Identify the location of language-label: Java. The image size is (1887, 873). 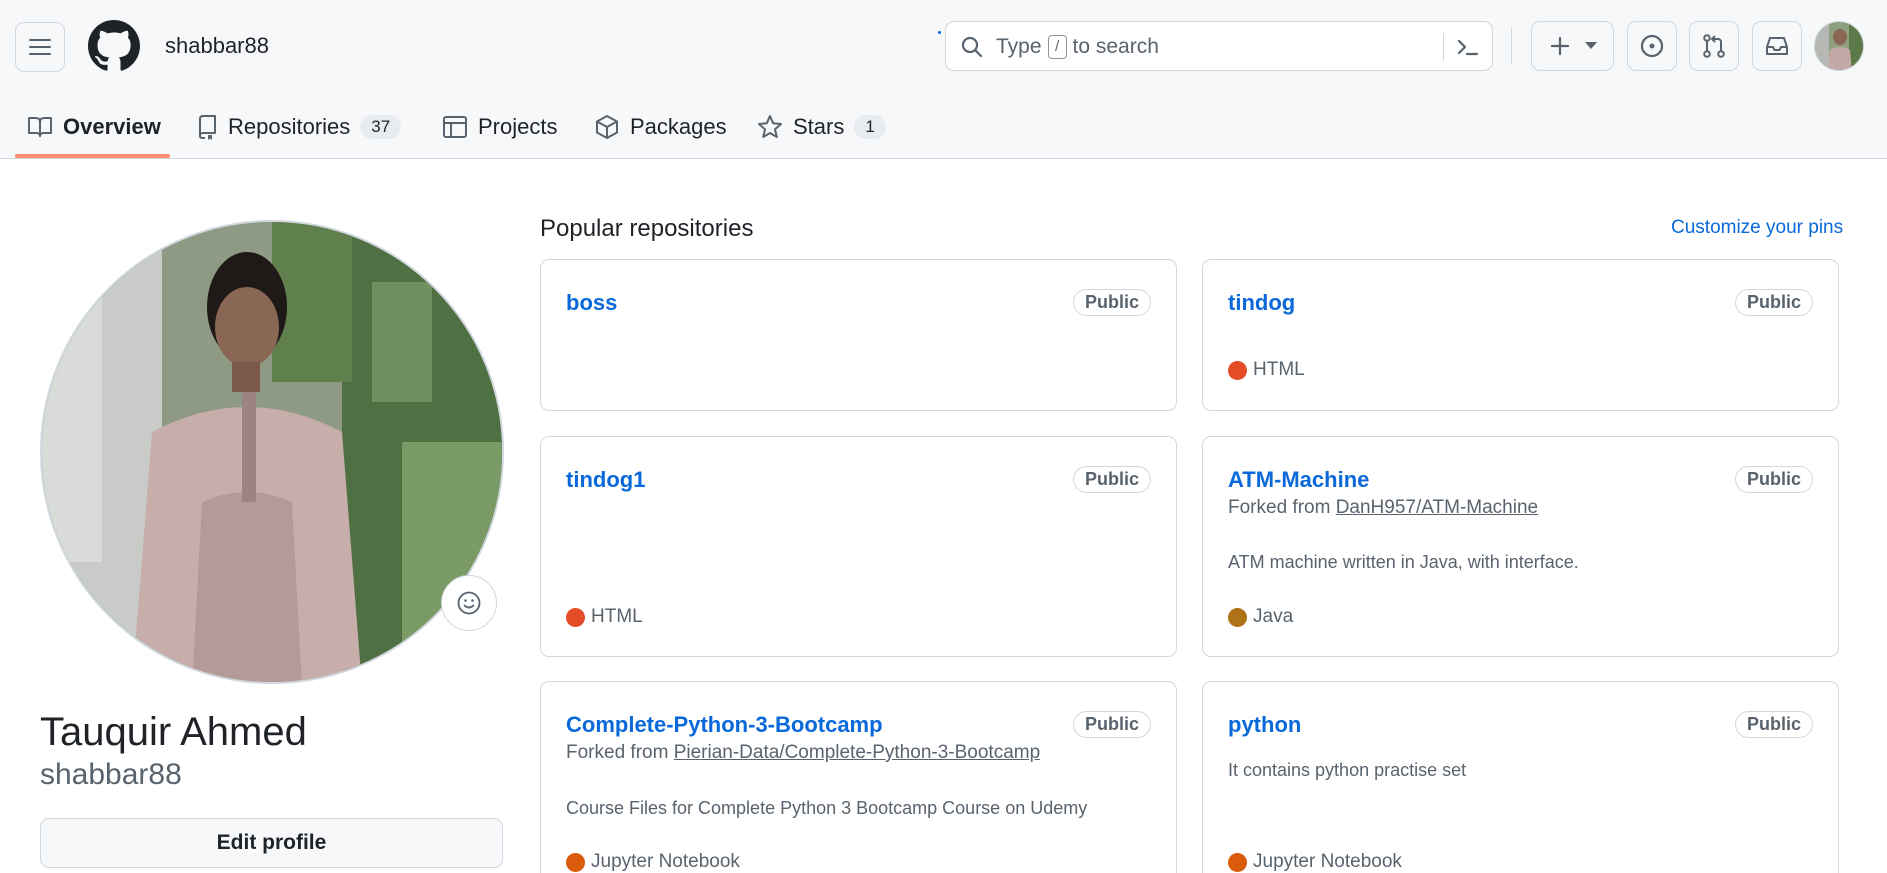
(1273, 616).